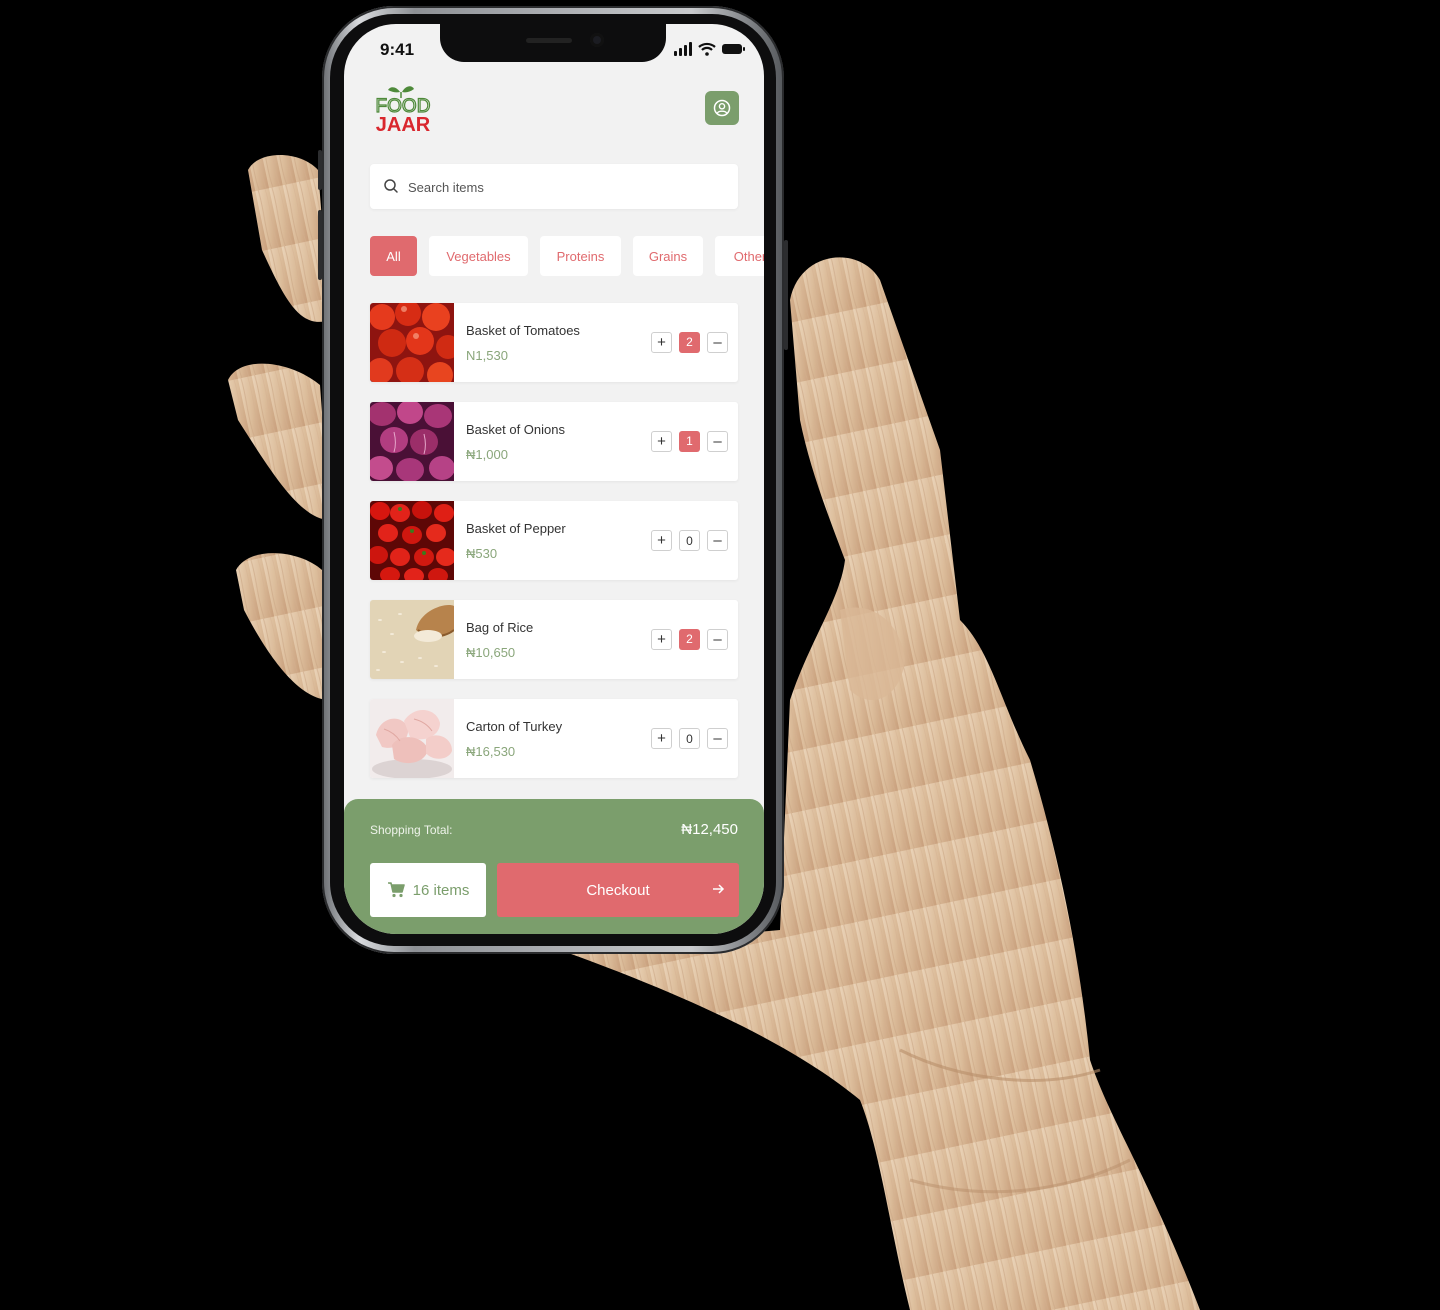 This screenshot has height=1310, width=1440. I want to click on tab-all: All, so click(393, 256).